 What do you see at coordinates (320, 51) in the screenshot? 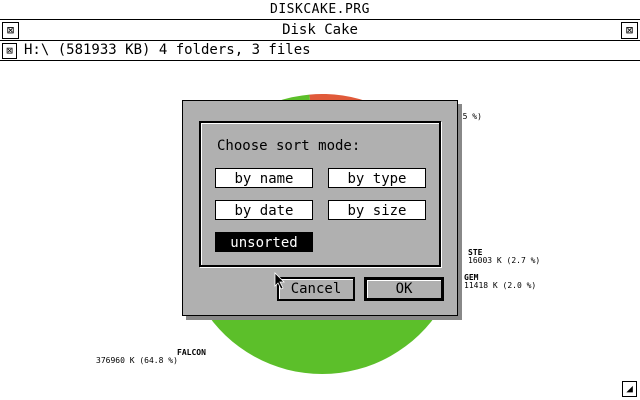
I see `window-info-bar: ⊠ H:\ (581933 KB) 4 folders, 3 files` at bounding box center [320, 51].